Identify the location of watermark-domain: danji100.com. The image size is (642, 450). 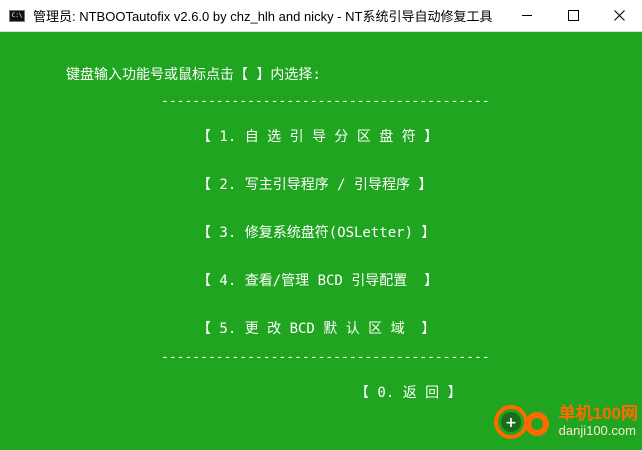
(597, 430).